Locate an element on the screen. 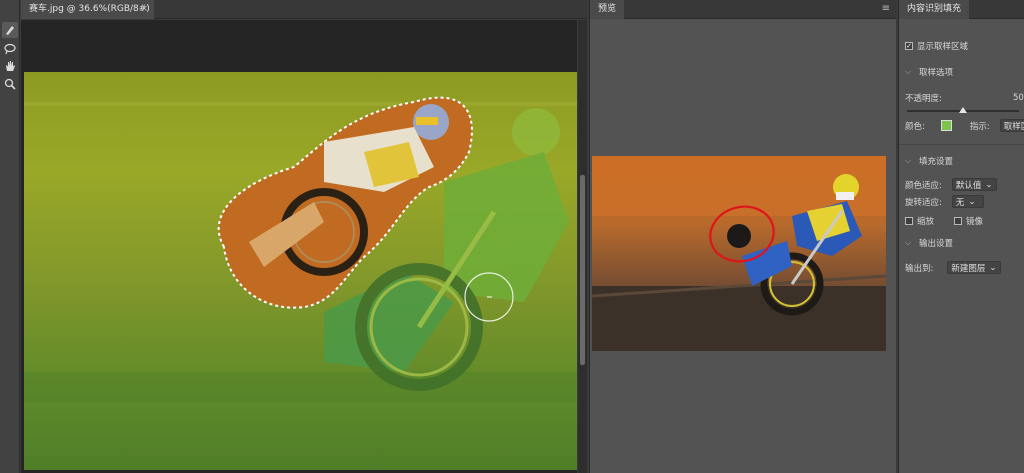 Image resolution: width=1024 pixels, height=473 pixels. color-adapt-row: 颜色适应: 默认值 ⌄ is located at coordinates (951, 184).